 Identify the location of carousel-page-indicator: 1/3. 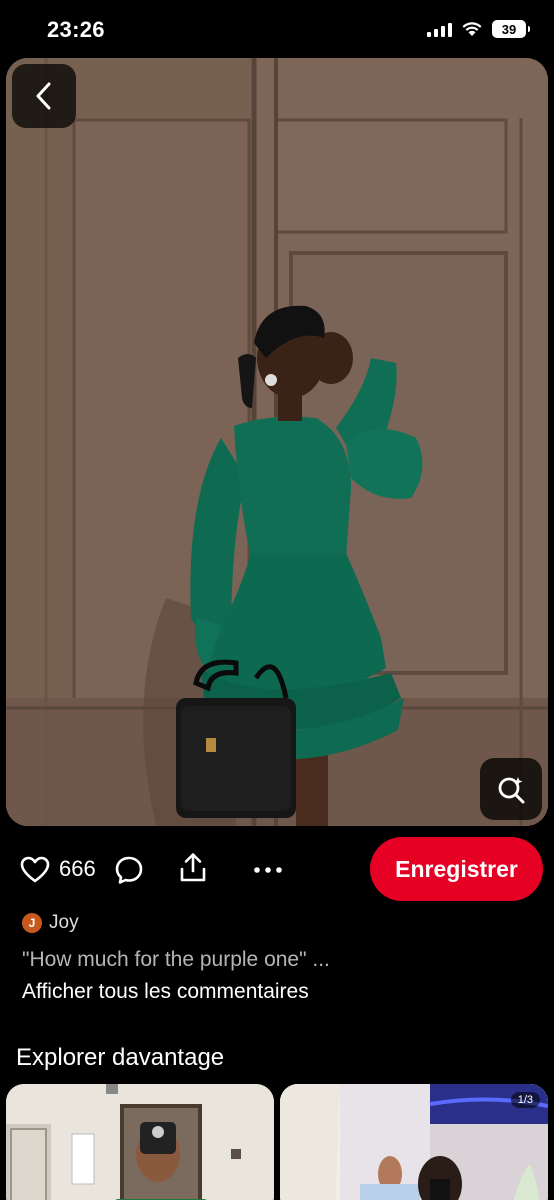
(525, 1100).